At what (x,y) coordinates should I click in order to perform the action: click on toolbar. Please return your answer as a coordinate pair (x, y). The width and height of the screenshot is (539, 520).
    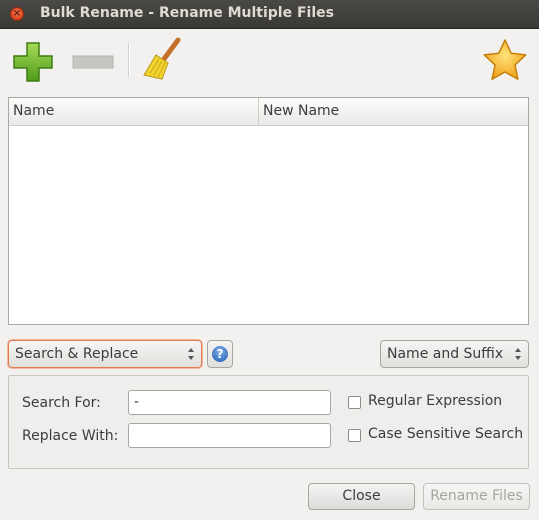
    Looking at the image, I should click on (269, 61).